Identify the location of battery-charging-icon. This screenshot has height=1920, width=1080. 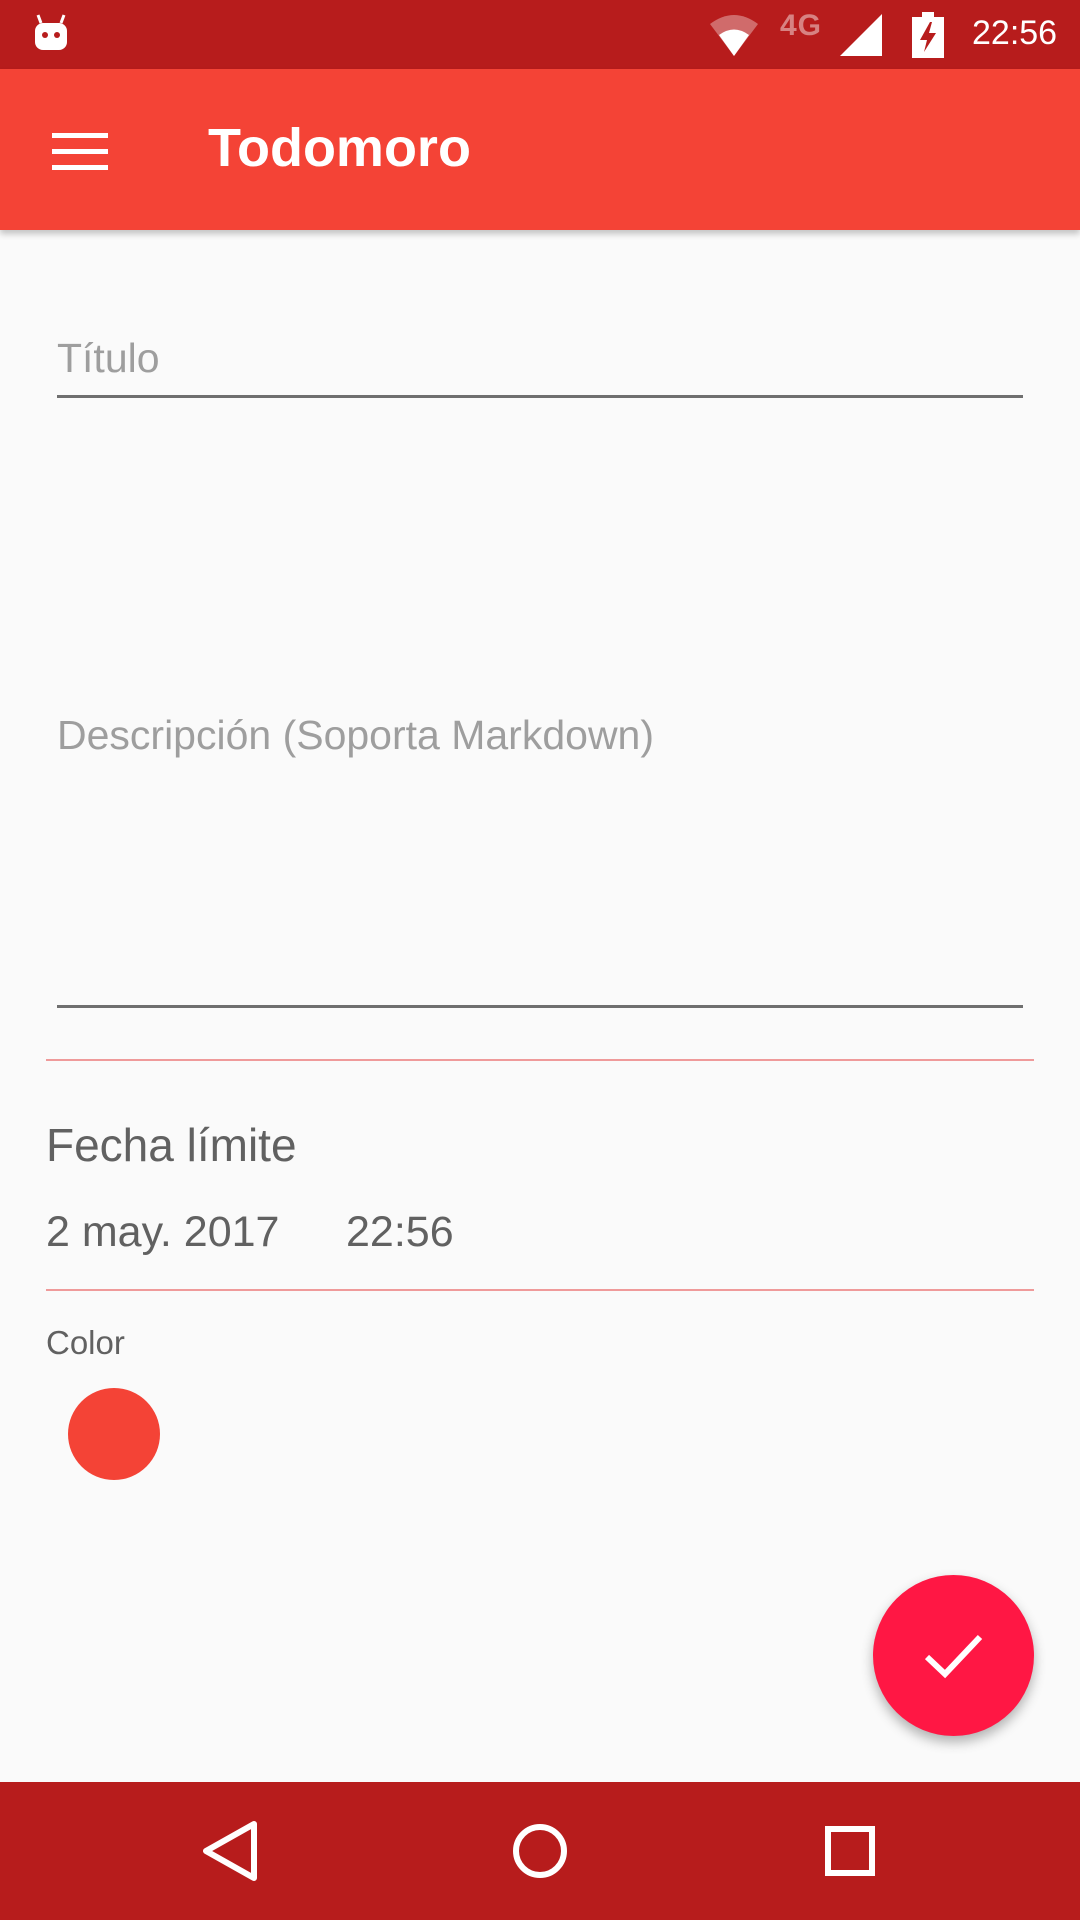
(928, 35).